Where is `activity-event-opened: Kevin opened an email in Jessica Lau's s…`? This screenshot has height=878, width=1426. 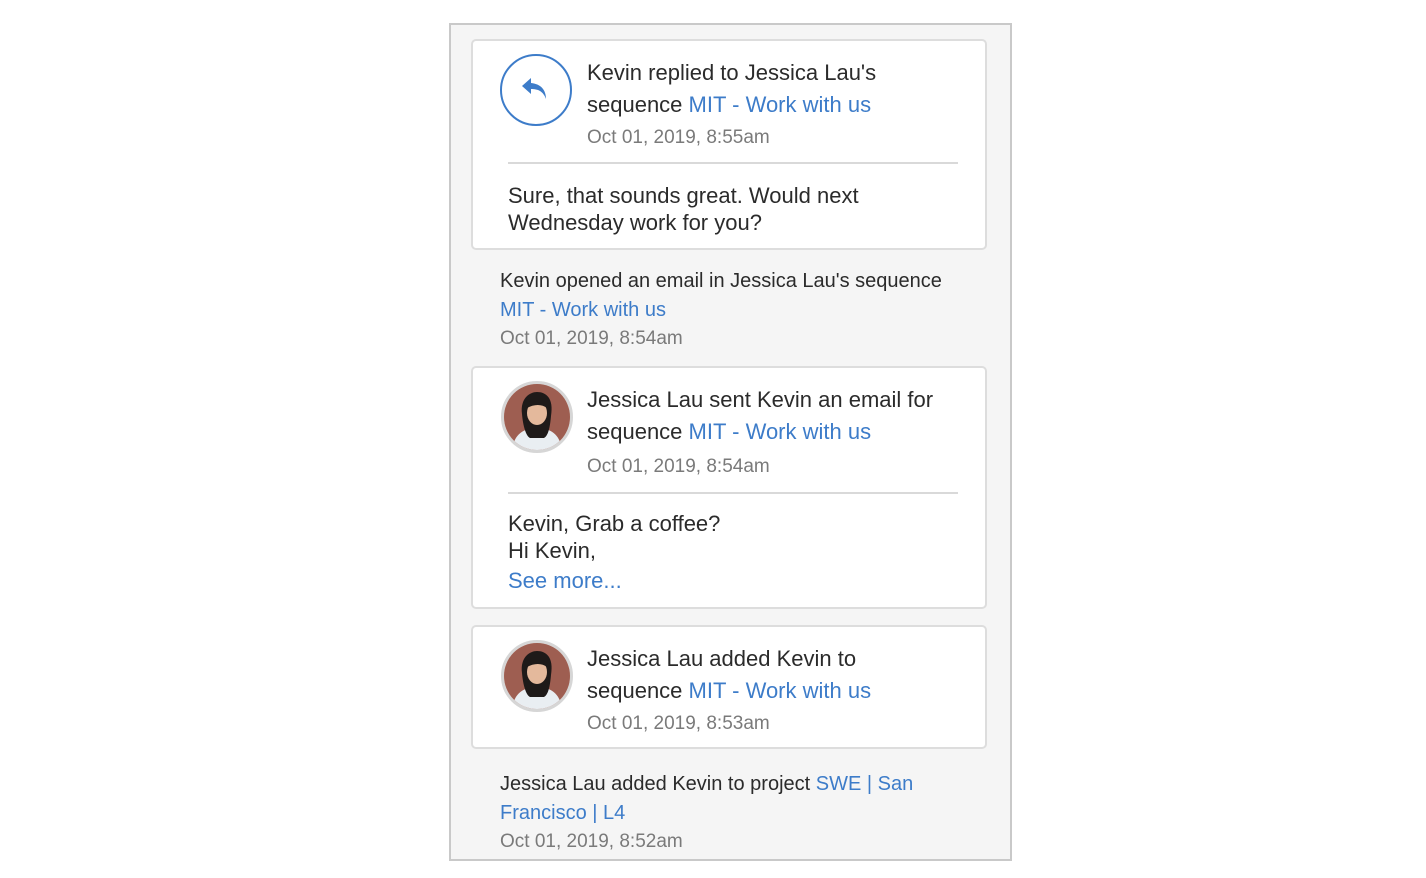
activity-event-opened: Kevin opened an email in Jessica Lau's s… is located at coordinates (735, 309).